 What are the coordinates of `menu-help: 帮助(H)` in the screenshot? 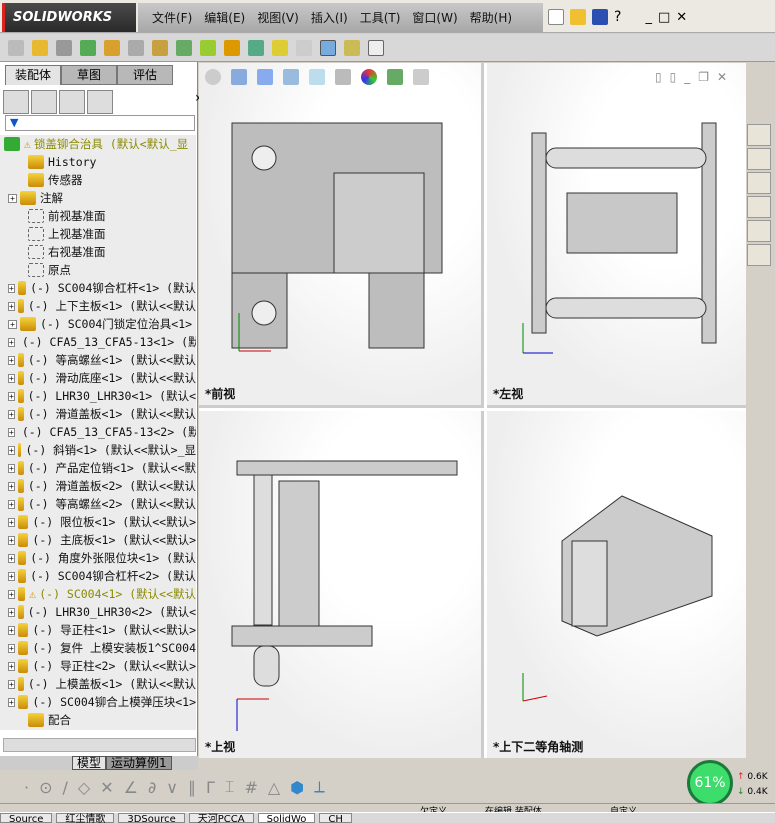 It's located at (491, 17).